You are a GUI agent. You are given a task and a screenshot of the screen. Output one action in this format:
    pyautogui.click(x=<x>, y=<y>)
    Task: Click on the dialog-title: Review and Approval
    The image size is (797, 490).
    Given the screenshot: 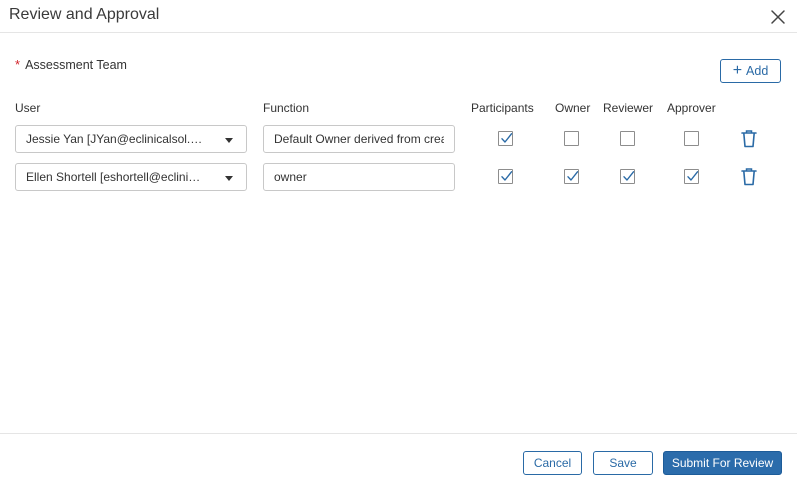 What is the action you would take?
    pyautogui.click(x=84, y=14)
    